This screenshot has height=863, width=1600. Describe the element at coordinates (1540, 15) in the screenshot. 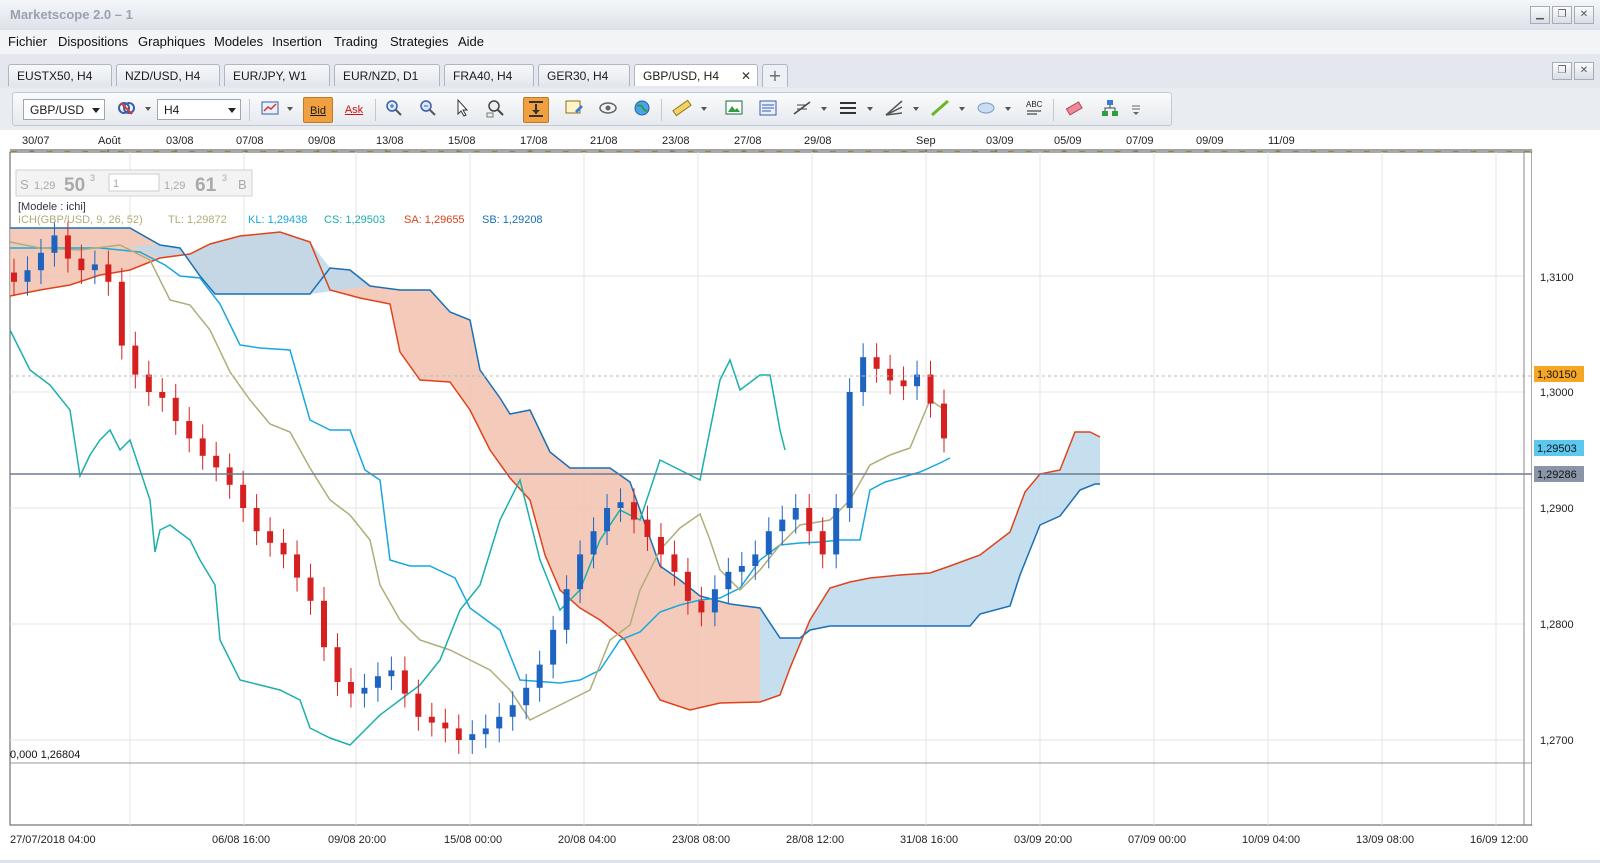

I see `minimize-icon: ▁` at that location.